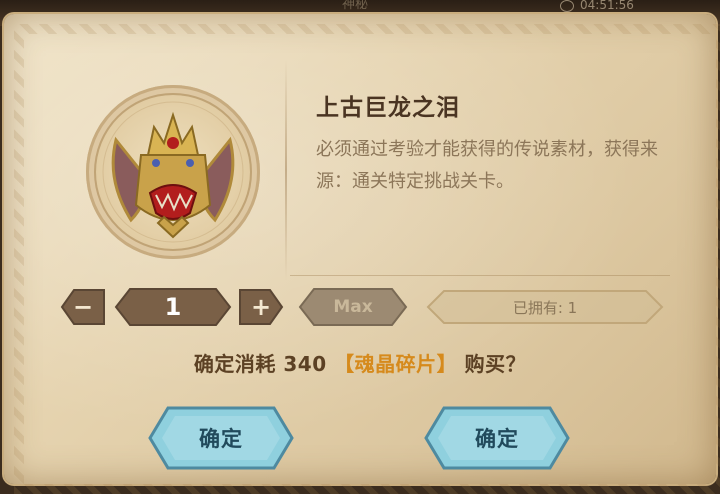 This screenshot has height=494, width=720. I want to click on dragon-tear-emblem-icon, so click(173, 172).